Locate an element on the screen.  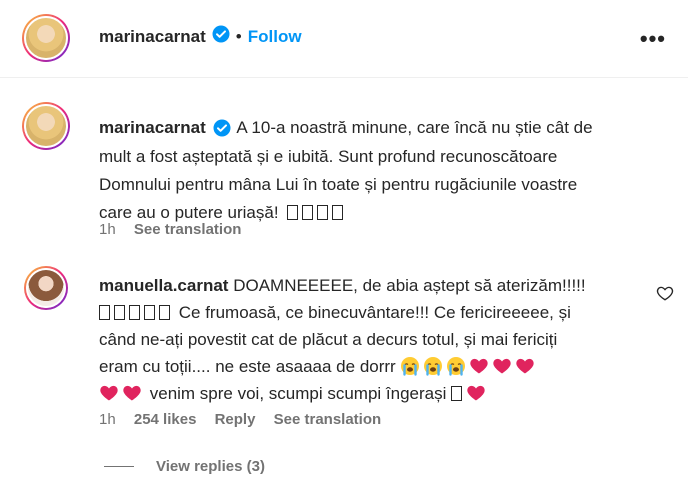
header-username: marinacarnat is located at coordinates (152, 37).